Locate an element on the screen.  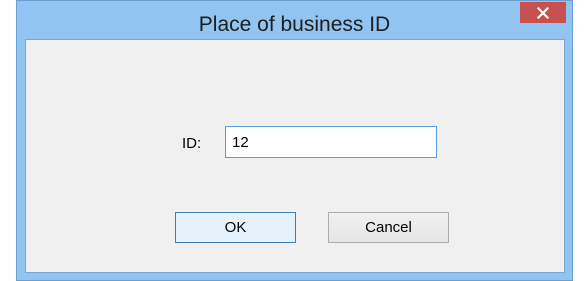
id-label: ID: is located at coordinates (192, 143).